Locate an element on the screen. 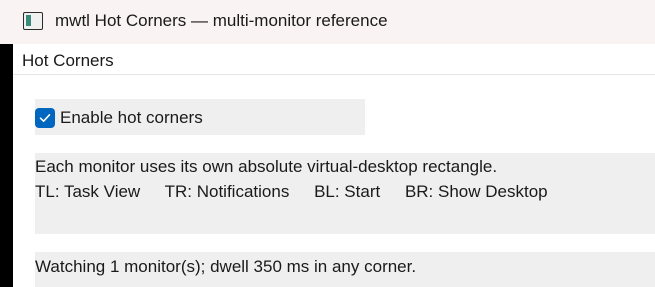 Image resolution: width=655 pixels, height=287 pixels. app-window-icon is located at coordinates (33, 21).